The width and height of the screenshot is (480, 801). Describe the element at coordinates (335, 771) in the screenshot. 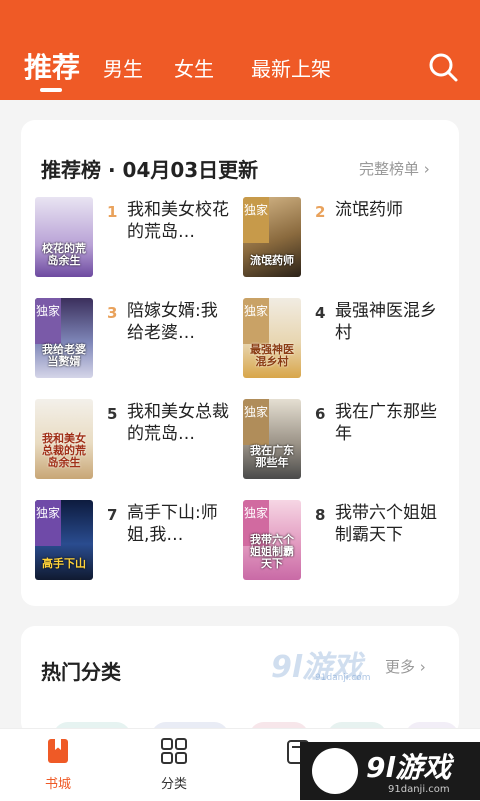

I see `watermark-logo-icon` at that location.